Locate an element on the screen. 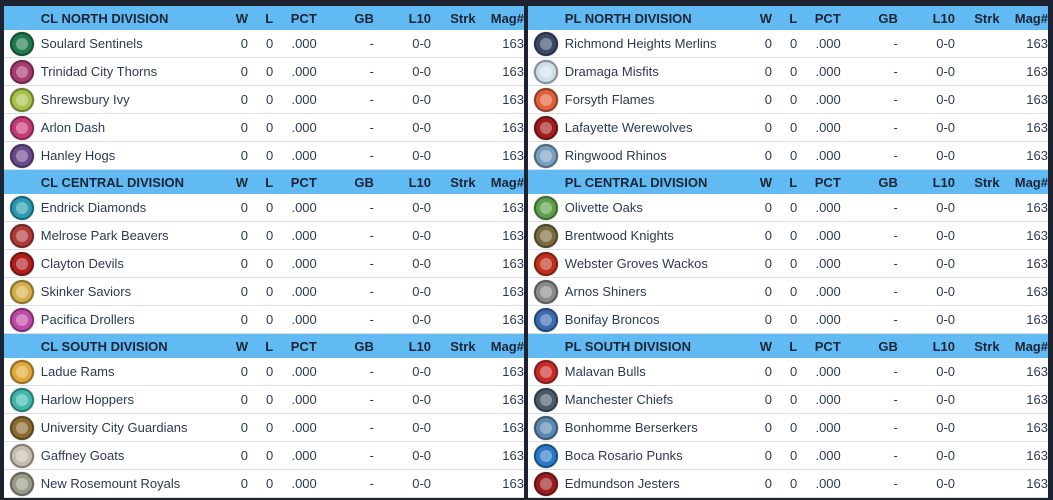 The height and width of the screenshot is (500, 1053). punk-flame-logo-icon is located at coordinates (546, 455).